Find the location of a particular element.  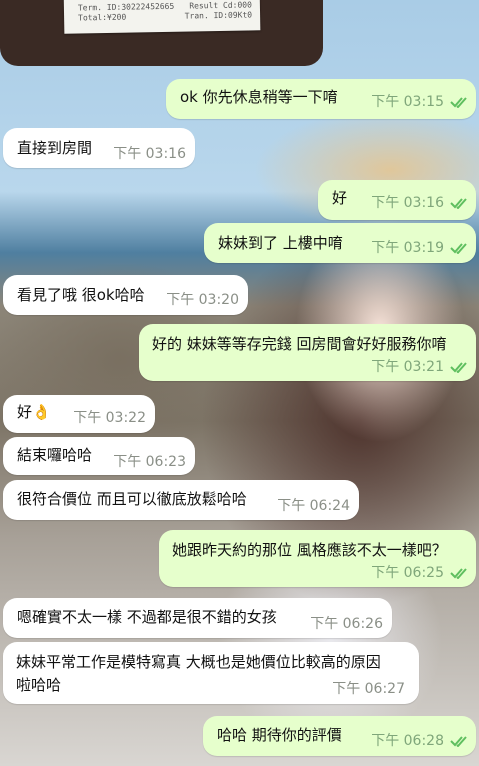

message-time: 下午 06:28 is located at coordinates (407, 741).